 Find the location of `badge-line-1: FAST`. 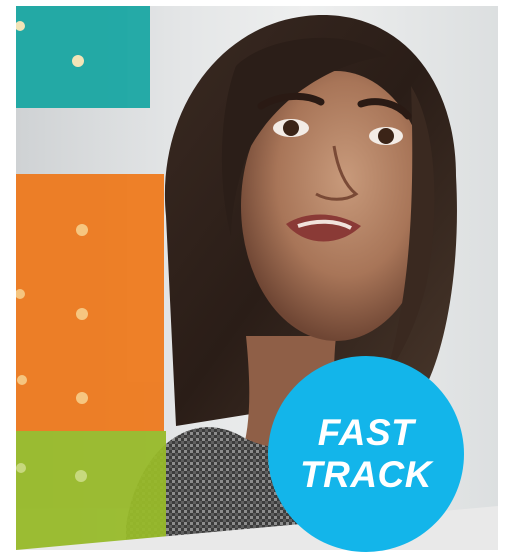

badge-line-1: FAST is located at coordinates (366, 432).